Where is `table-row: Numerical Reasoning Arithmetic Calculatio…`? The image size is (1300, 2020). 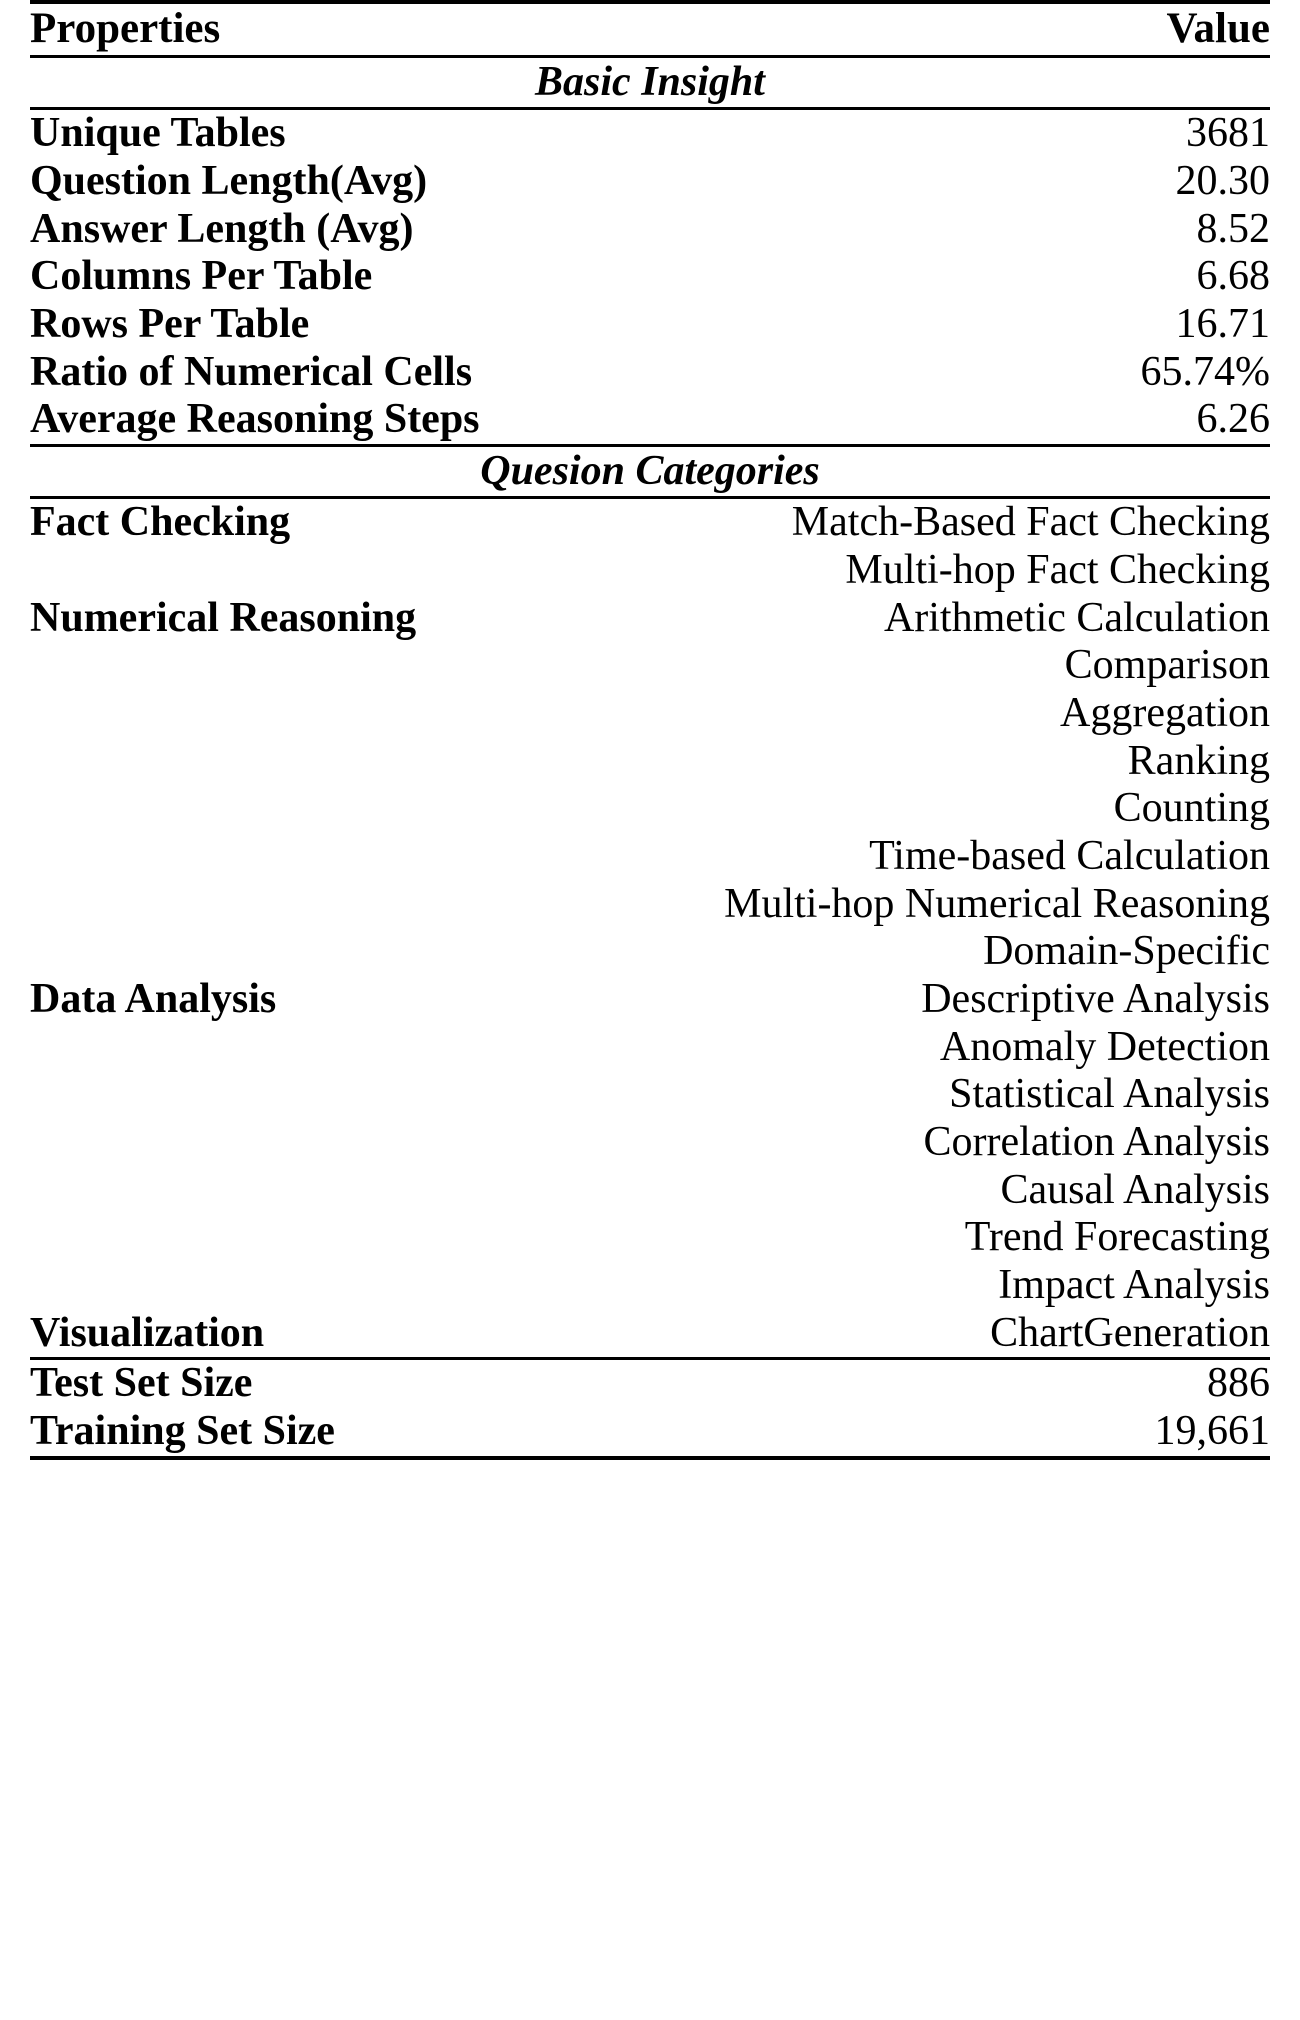
table-row: Numerical Reasoning Arithmetic Calculatio… is located at coordinates (650, 619).